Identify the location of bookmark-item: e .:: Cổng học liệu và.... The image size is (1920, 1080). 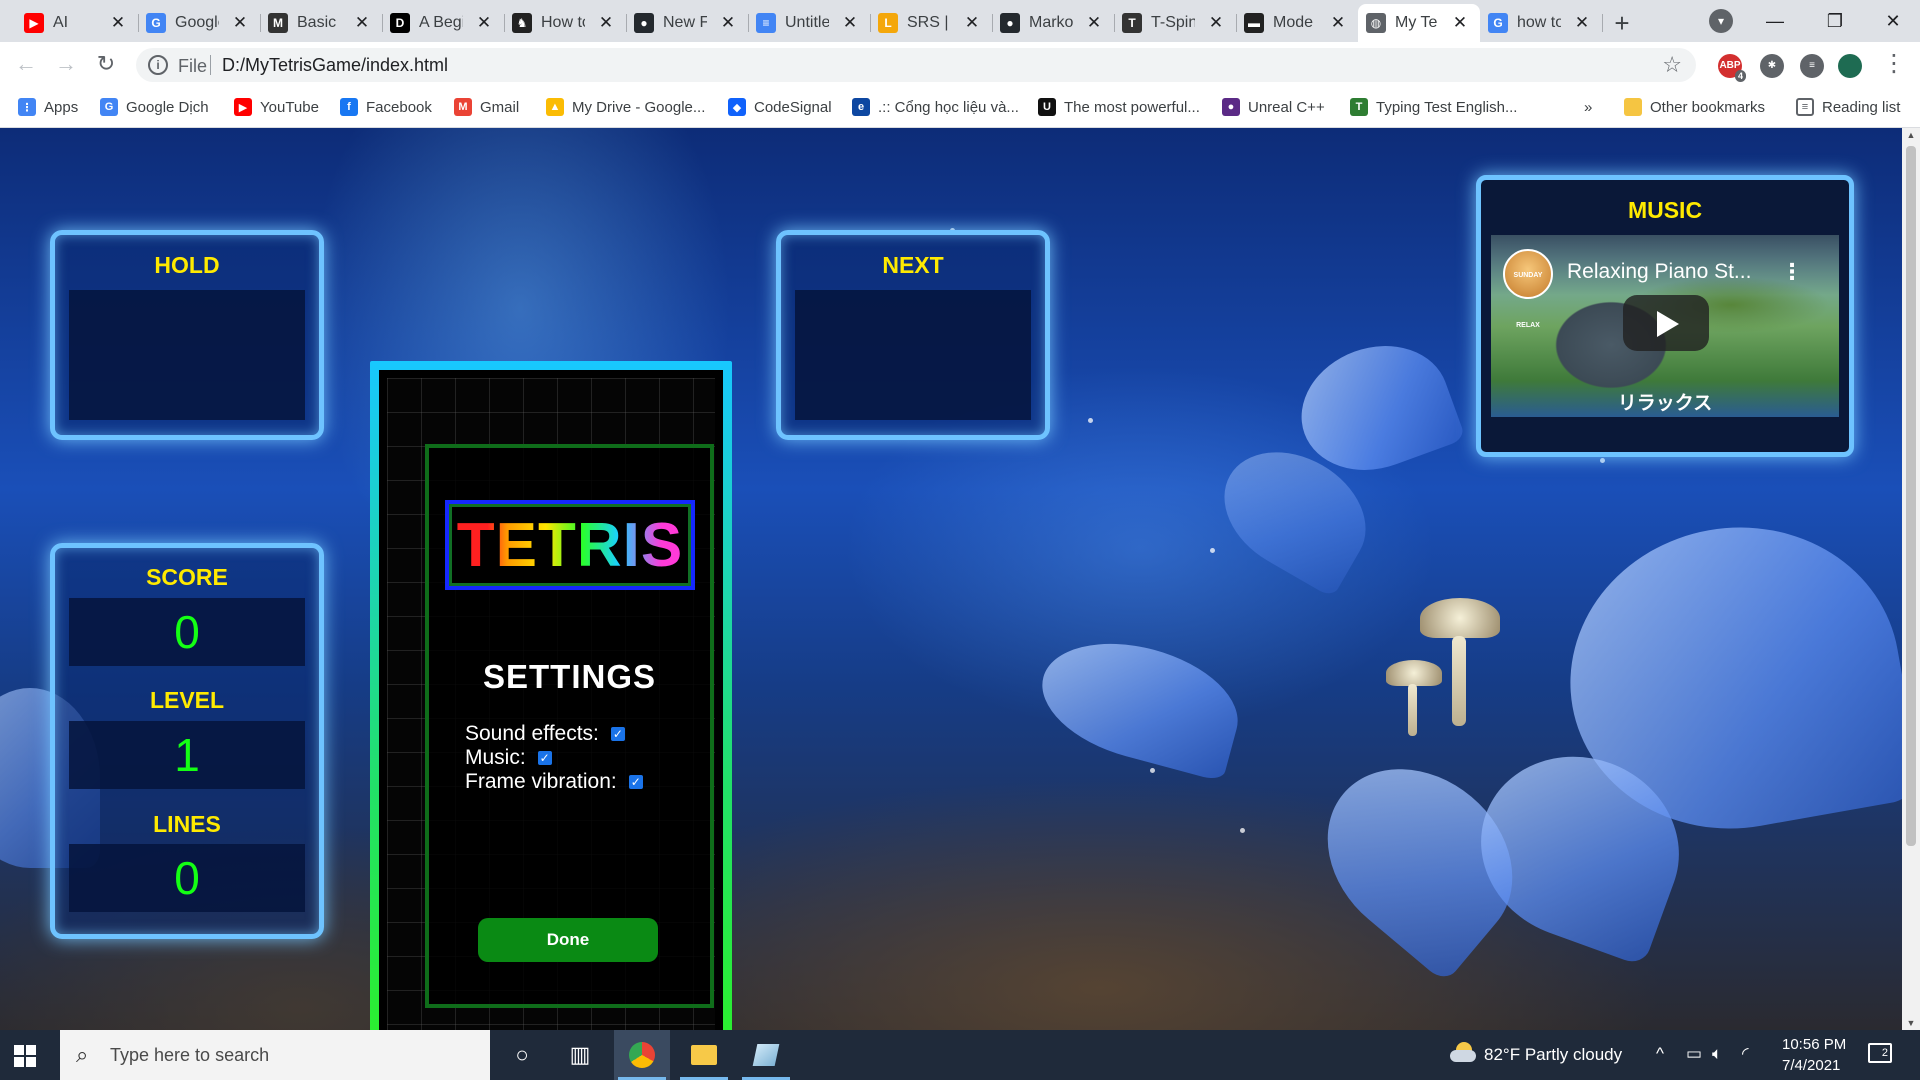
(935, 107).